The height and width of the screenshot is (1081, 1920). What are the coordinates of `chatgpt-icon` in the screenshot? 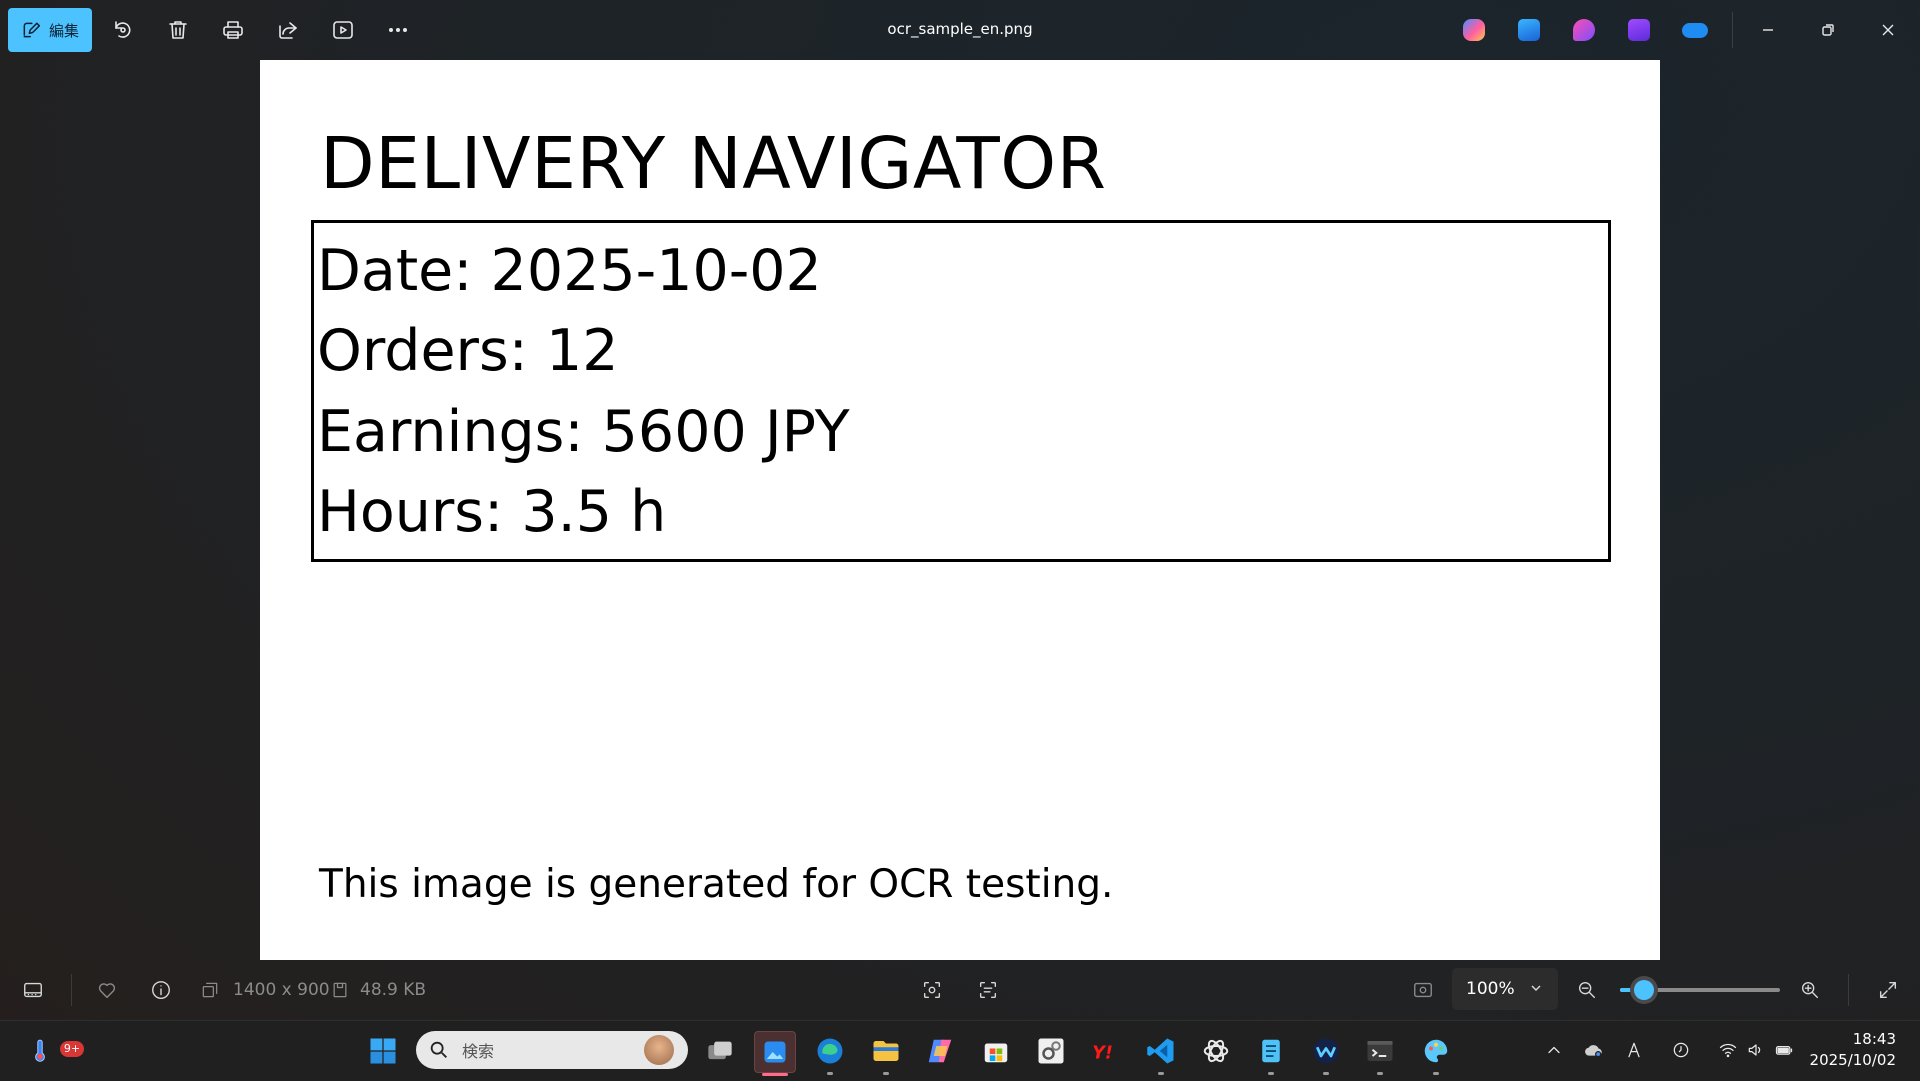 It's located at (1216, 1051).